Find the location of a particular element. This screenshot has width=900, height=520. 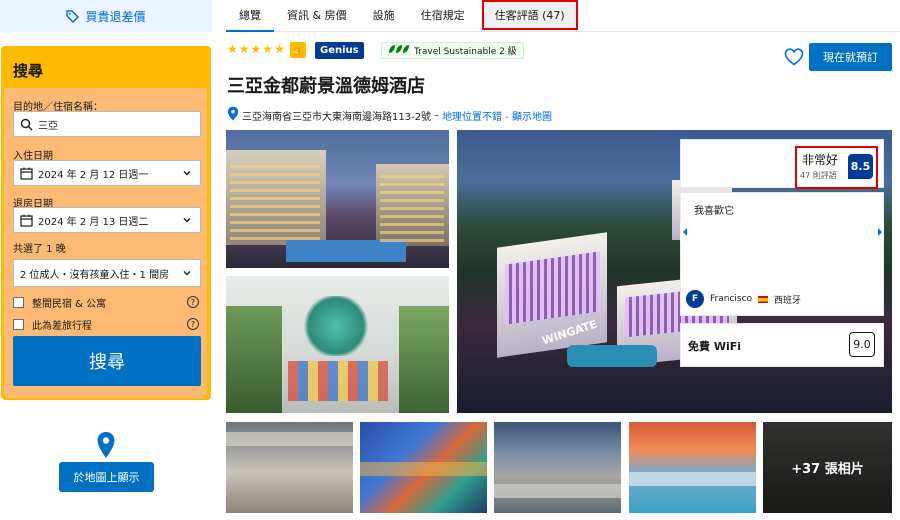

search-title: 搜尋 is located at coordinates (28, 71).